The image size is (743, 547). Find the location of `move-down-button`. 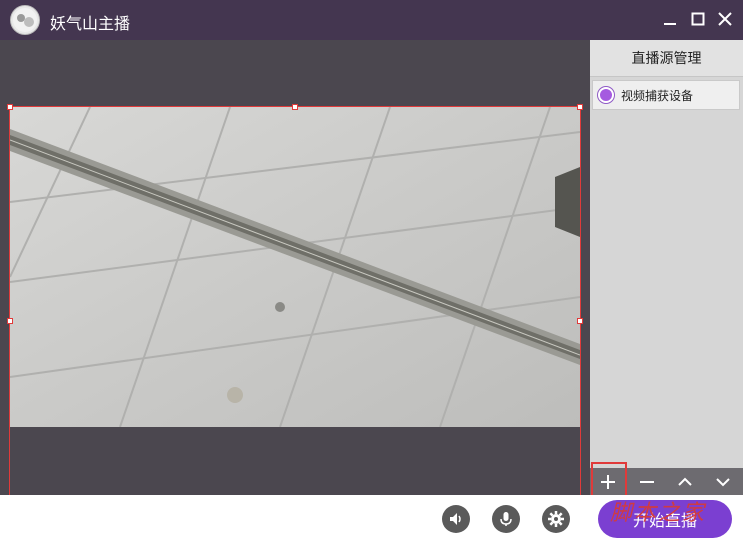

move-down-button is located at coordinates (723, 481).